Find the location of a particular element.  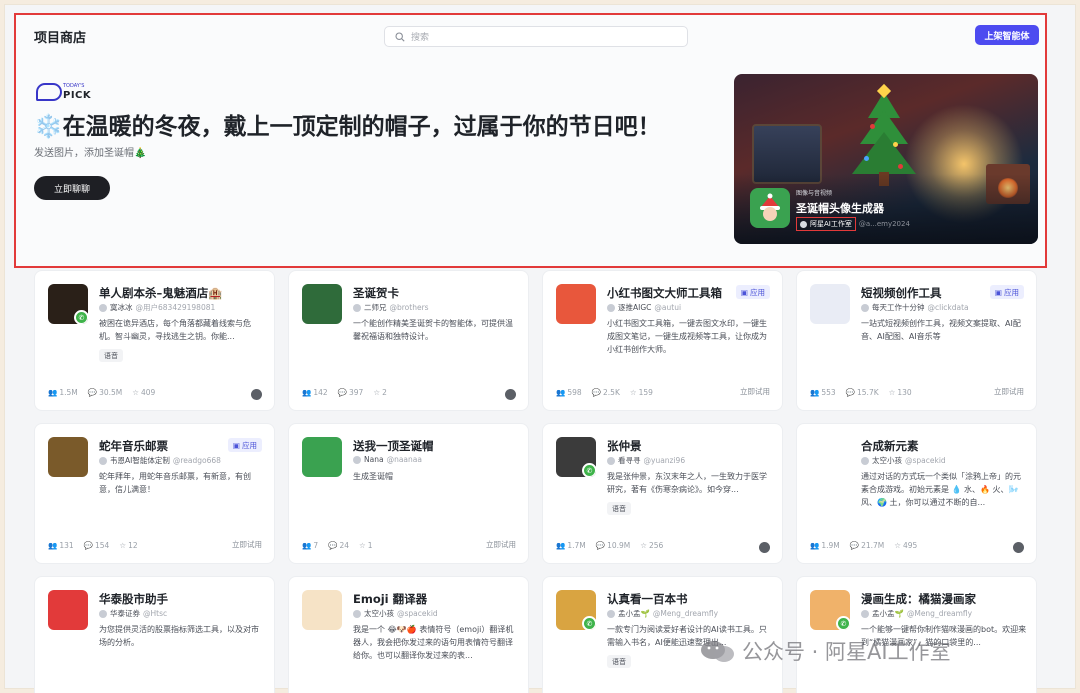

stat-2: ☆ 409 is located at coordinates (144, 392).